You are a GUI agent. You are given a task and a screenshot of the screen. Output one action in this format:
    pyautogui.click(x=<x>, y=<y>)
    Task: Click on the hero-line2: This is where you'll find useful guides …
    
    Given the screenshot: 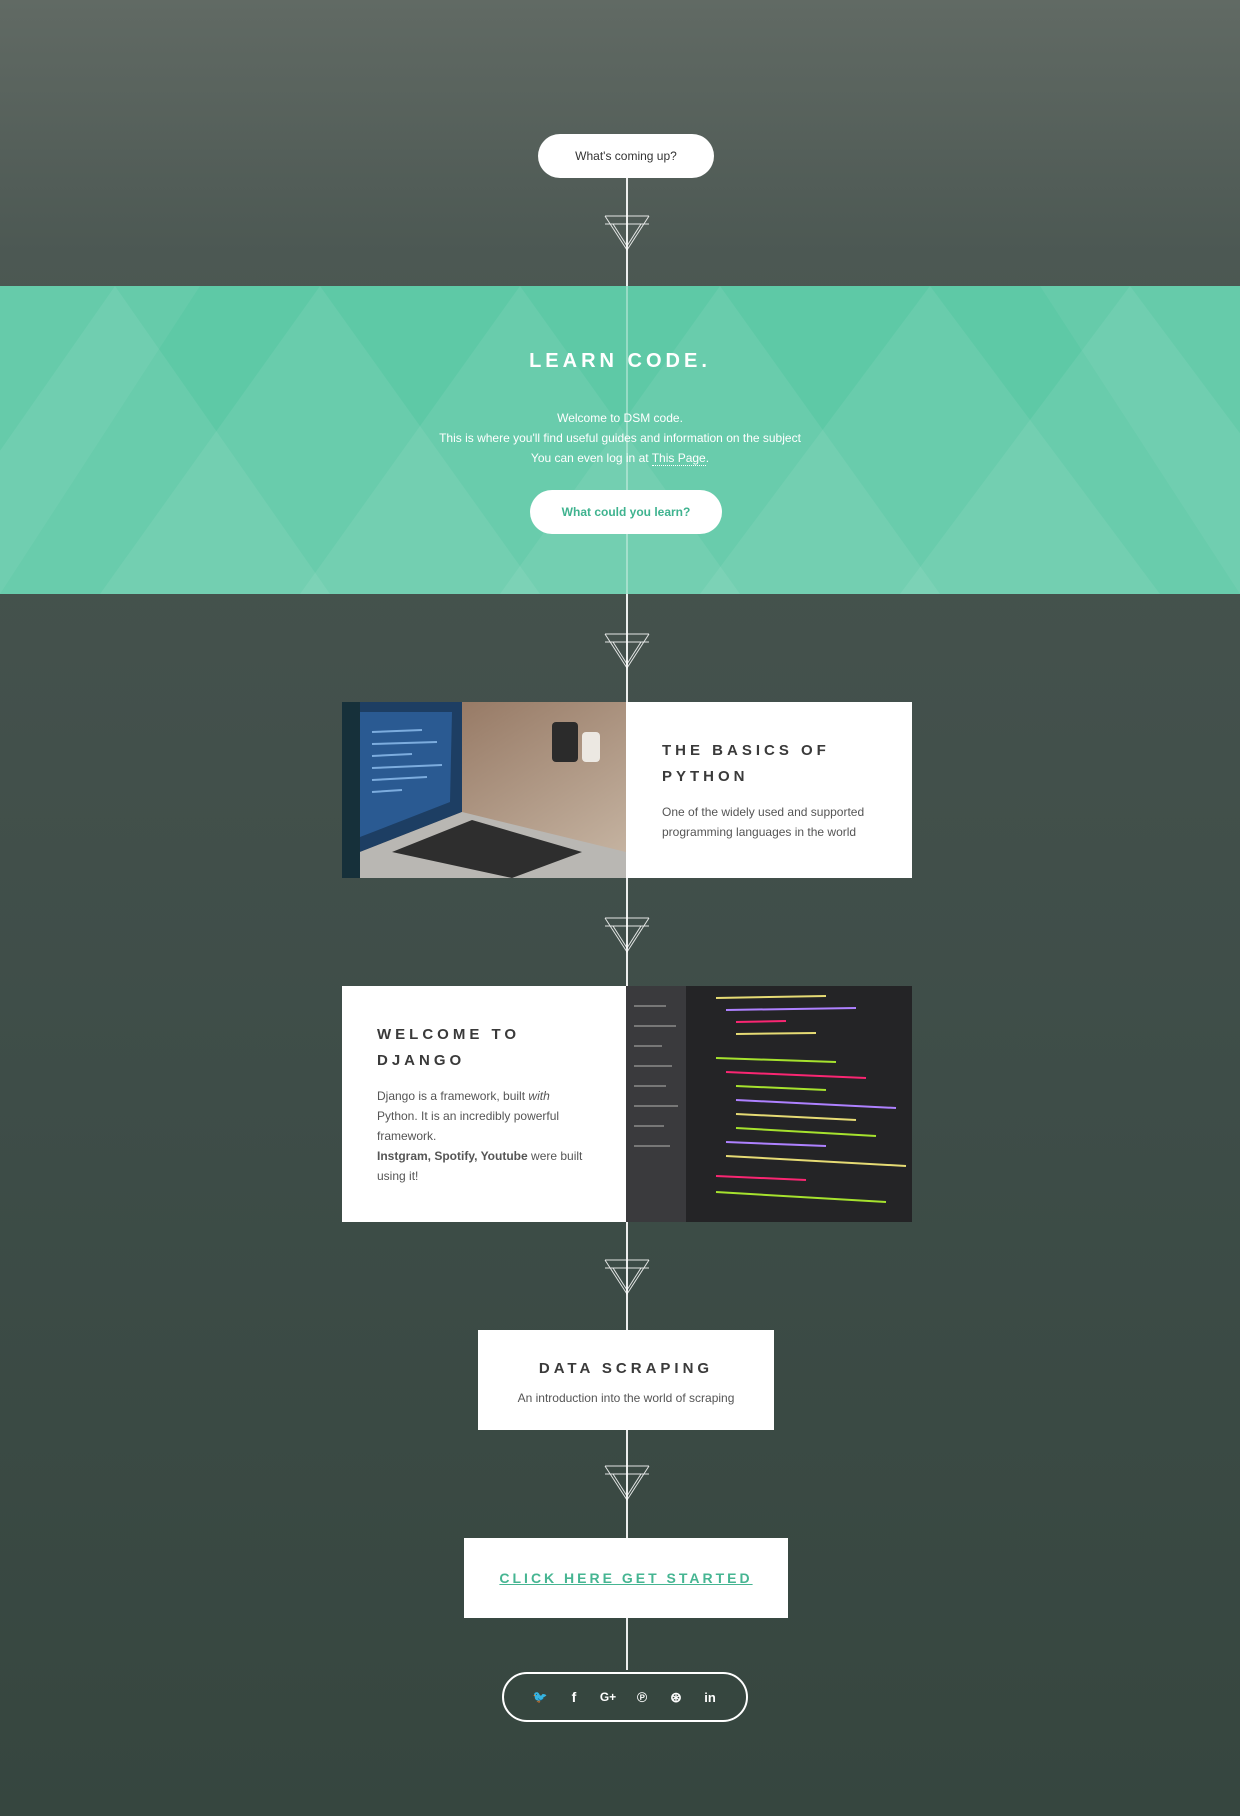 What is the action you would take?
    pyautogui.click(x=620, y=438)
    